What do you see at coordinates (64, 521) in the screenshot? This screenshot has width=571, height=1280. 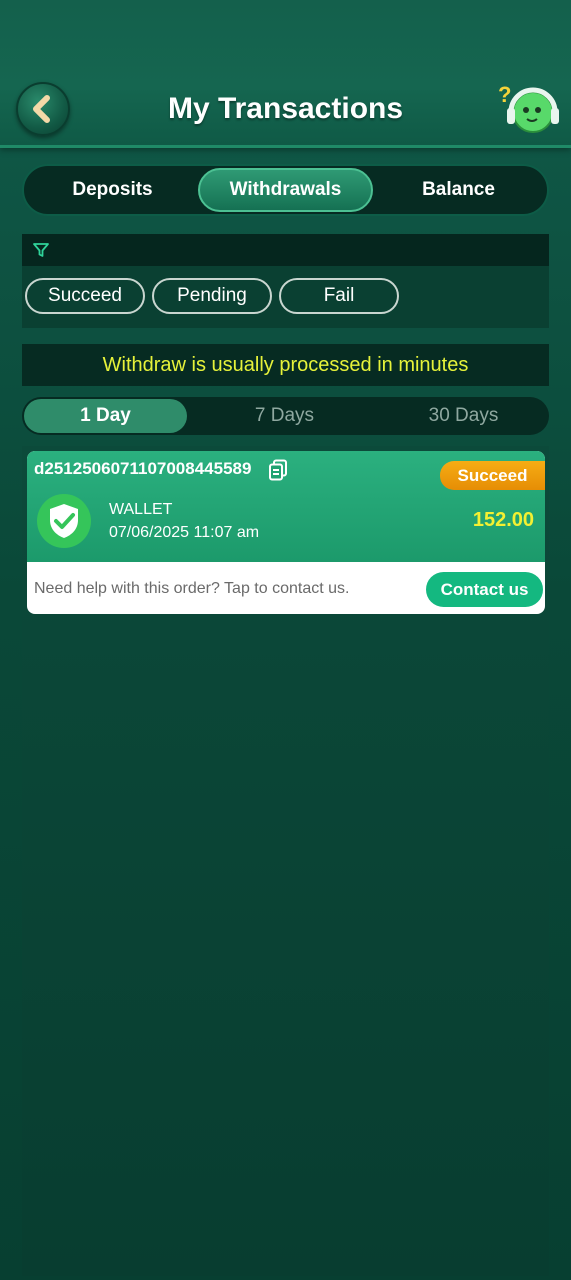 I see `shield-check-icon` at bounding box center [64, 521].